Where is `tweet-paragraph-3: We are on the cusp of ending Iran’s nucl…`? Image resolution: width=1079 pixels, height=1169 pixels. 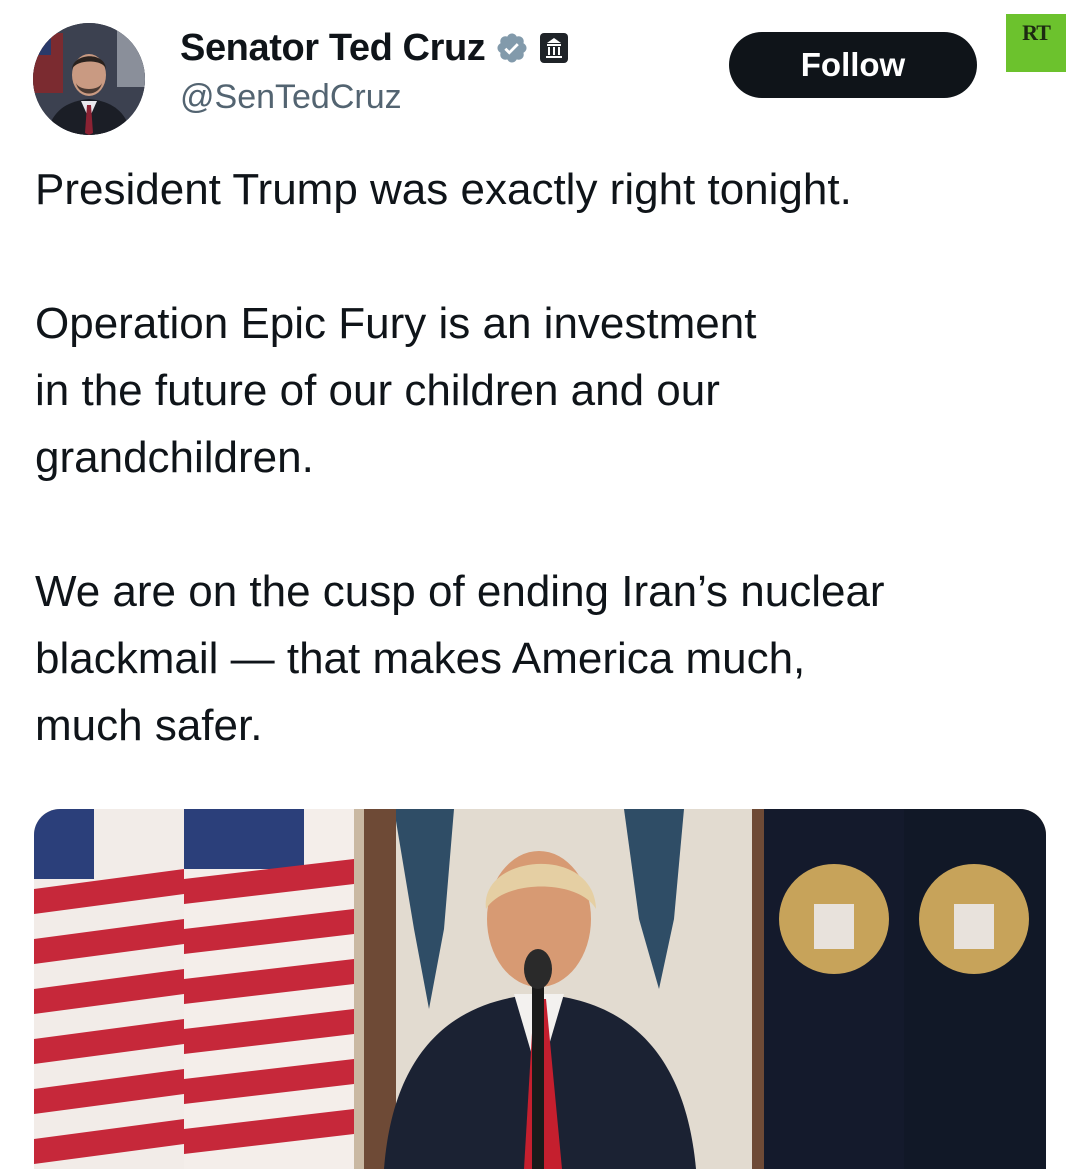 tweet-paragraph-3: We are on the cusp of ending Iran’s nucl… is located at coordinates (460, 658).